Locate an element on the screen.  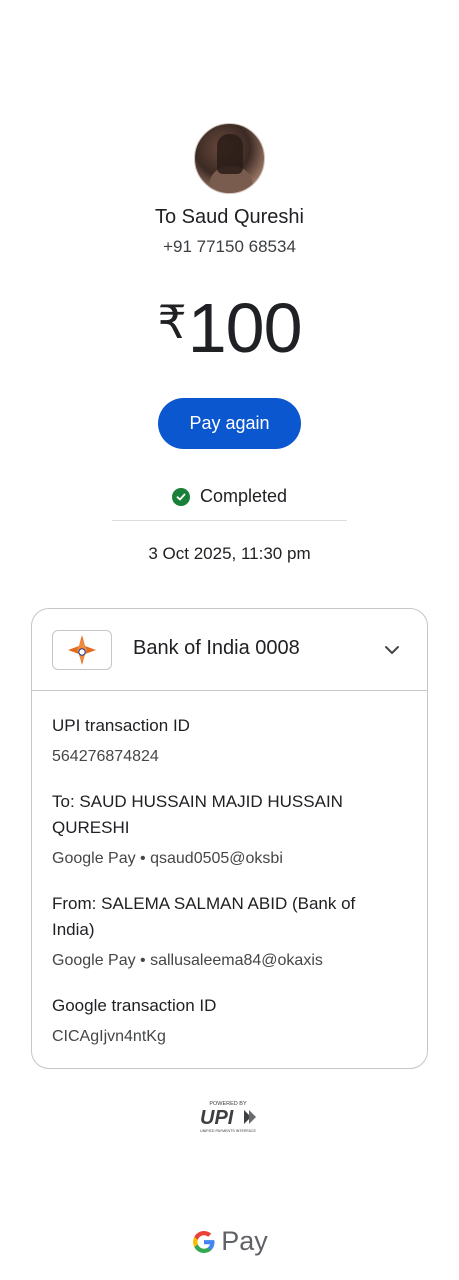
status-row: Completed is located at coordinates (229, 496).